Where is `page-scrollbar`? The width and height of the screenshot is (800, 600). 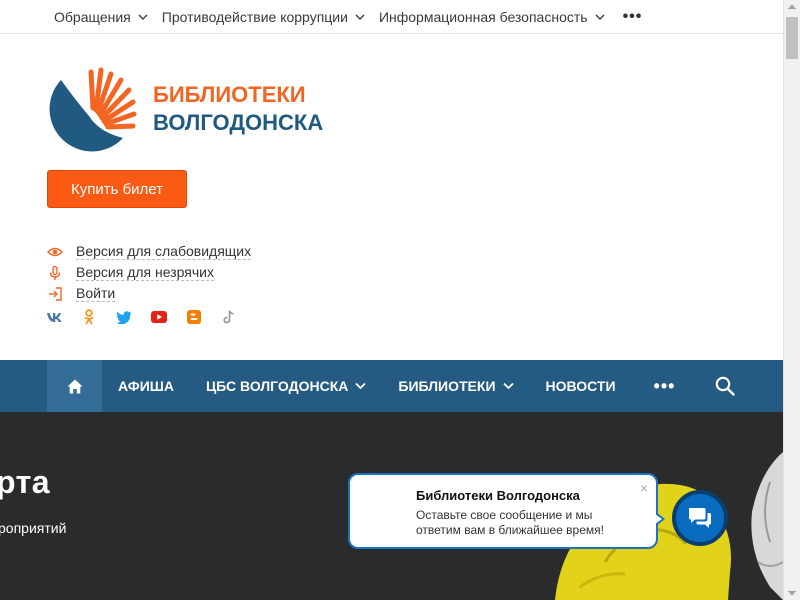
page-scrollbar is located at coordinates (791, 300).